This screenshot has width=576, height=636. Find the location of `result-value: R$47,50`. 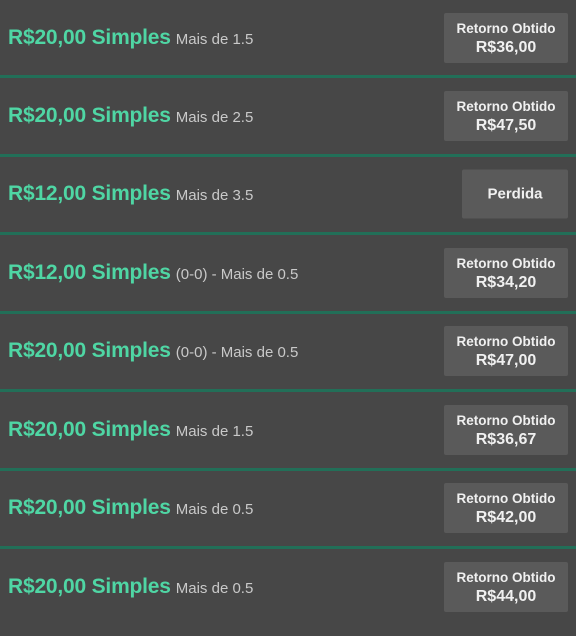

result-value: R$47,50 is located at coordinates (506, 125).